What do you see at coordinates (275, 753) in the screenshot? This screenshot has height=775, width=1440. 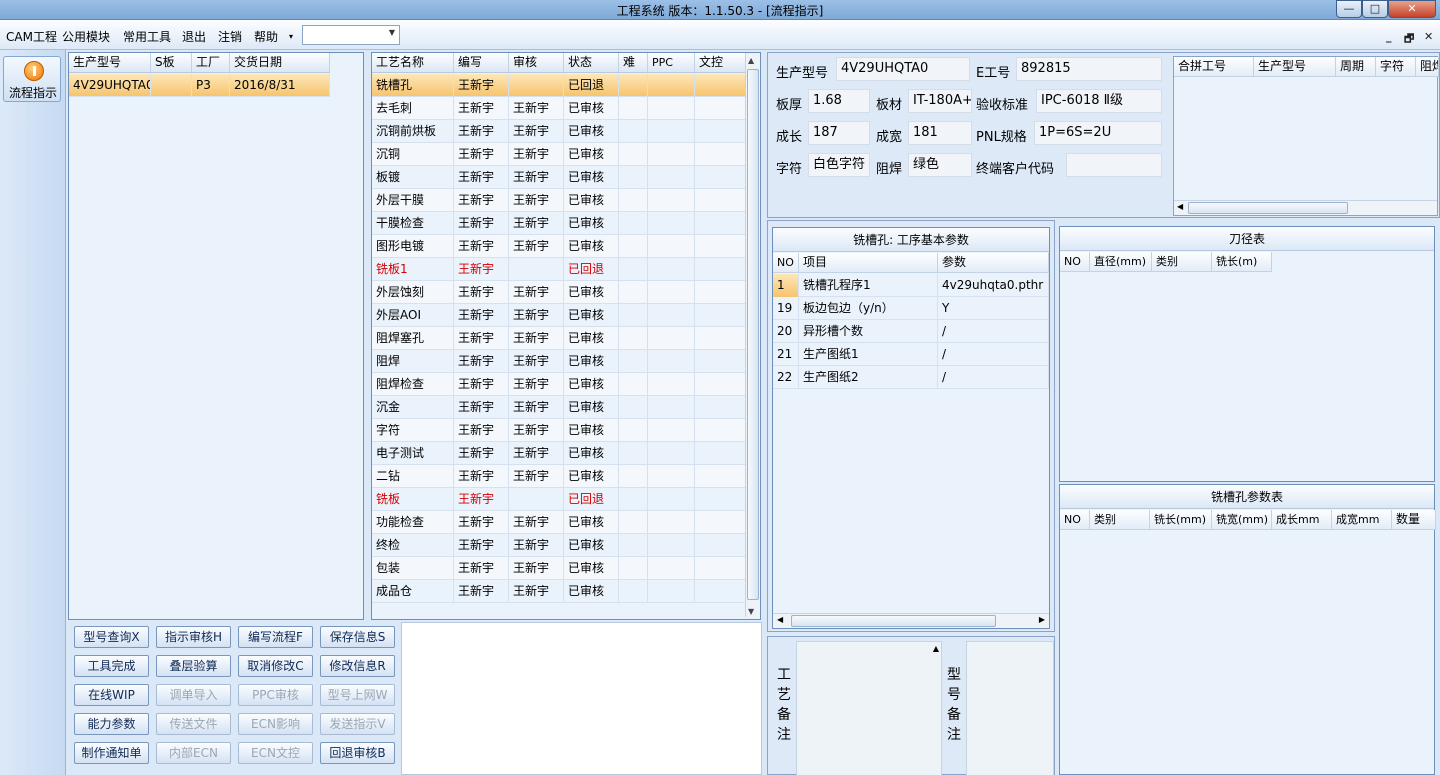 I see `action-button-4-2: ECN文控` at bounding box center [275, 753].